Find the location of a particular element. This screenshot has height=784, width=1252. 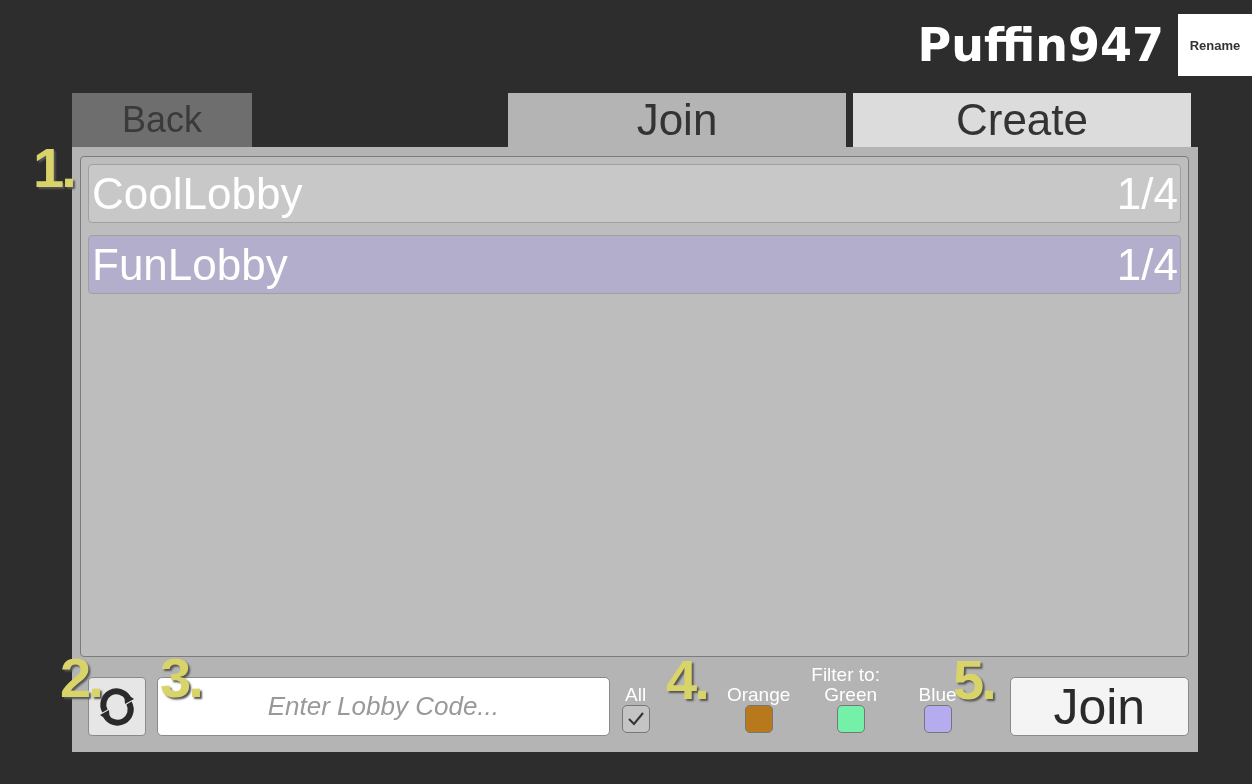

player-name: Puffin947 is located at coordinates (1040, 45).